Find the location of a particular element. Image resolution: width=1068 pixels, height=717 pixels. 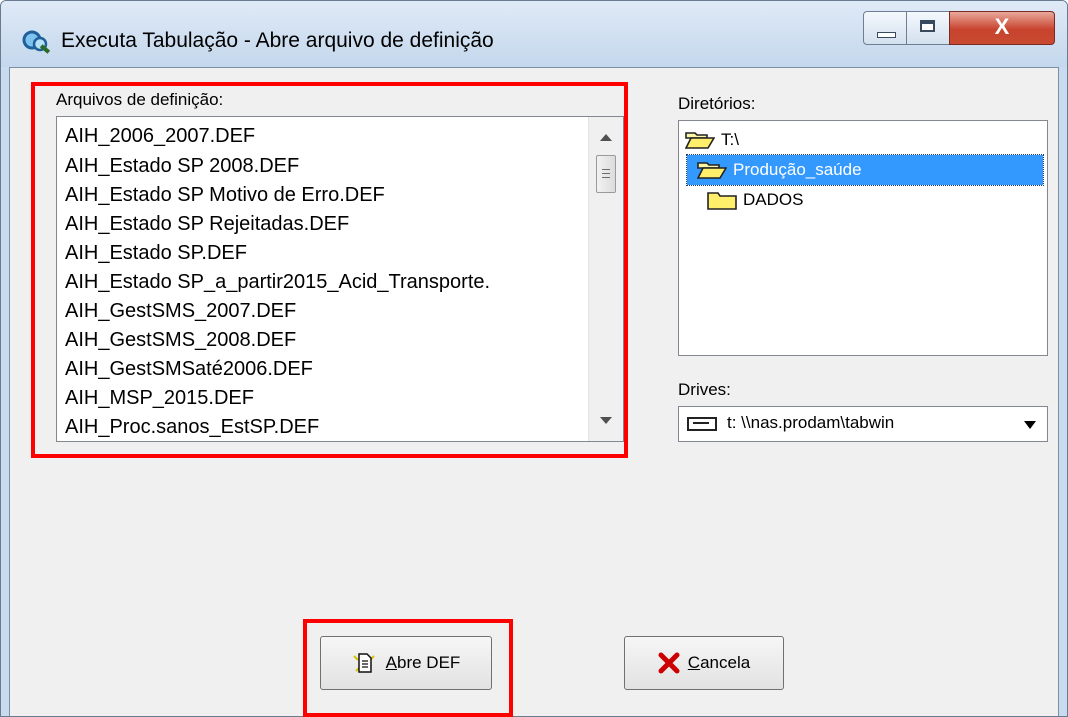

files-label: Arquivos de definição: is located at coordinates (140, 99).